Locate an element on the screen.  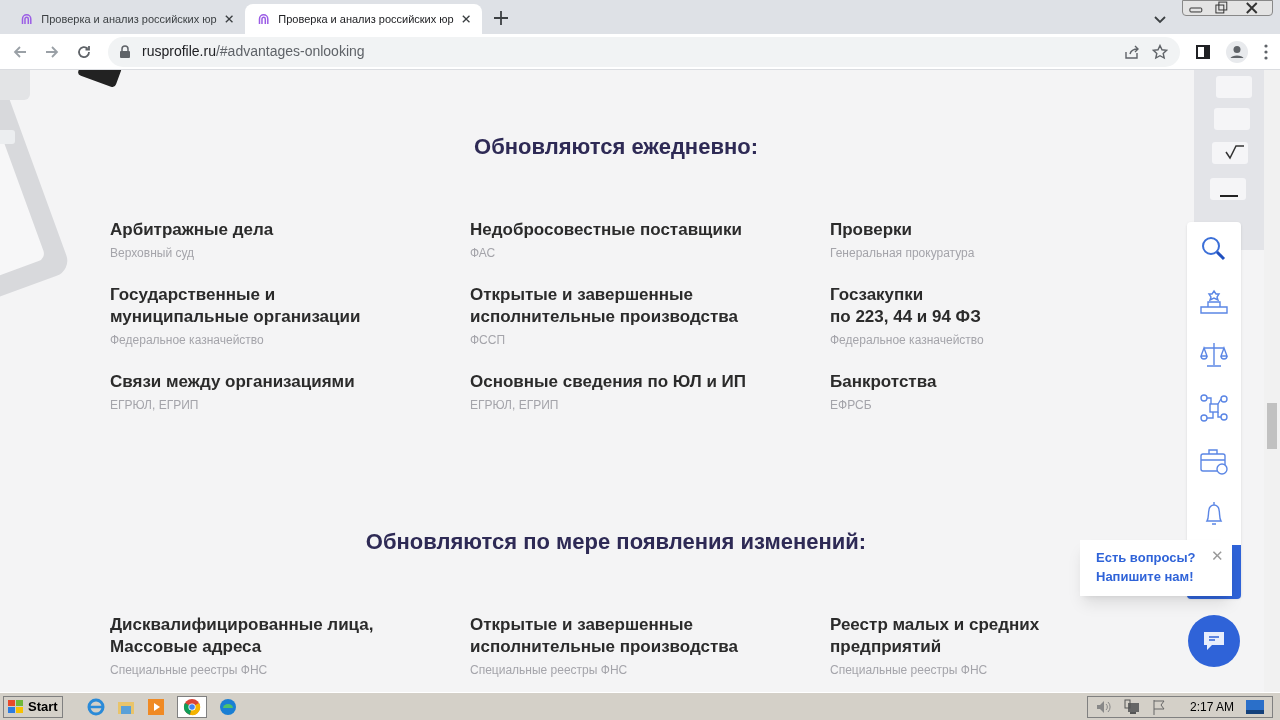
forward-icon is located at coordinates (52, 51).